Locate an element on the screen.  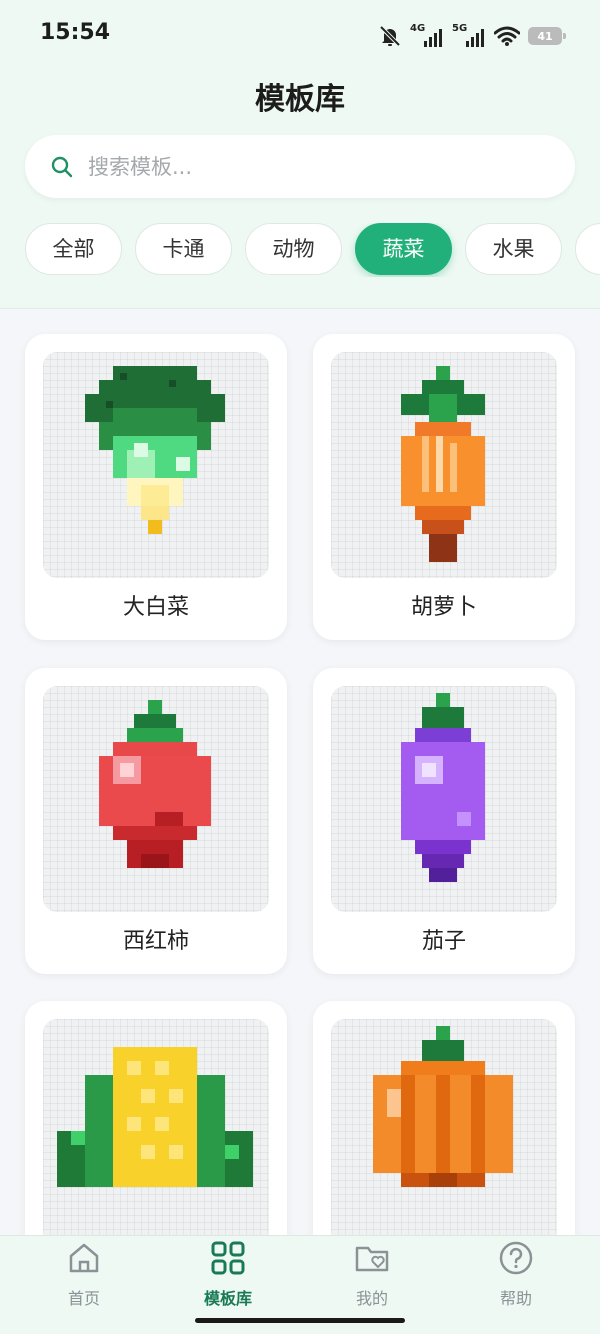
nav-home: 首页 is located at coordinates (84, 1276).